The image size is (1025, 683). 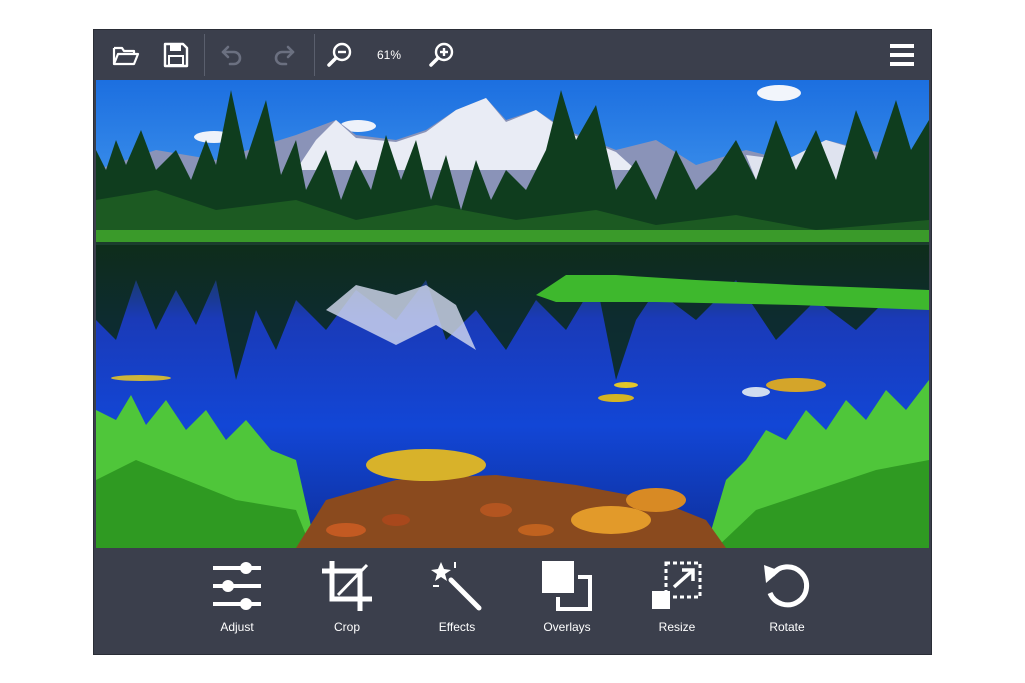 I want to click on tool-rotate: Rotate, so click(x=787, y=603).